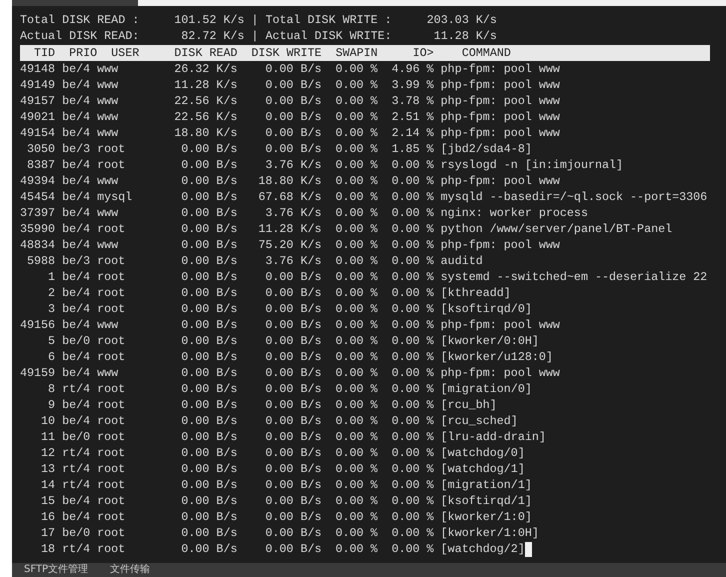 The height and width of the screenshot is (577, 726). I want to click on table-cell-text: 11.28 K/s, so click(205, 85).